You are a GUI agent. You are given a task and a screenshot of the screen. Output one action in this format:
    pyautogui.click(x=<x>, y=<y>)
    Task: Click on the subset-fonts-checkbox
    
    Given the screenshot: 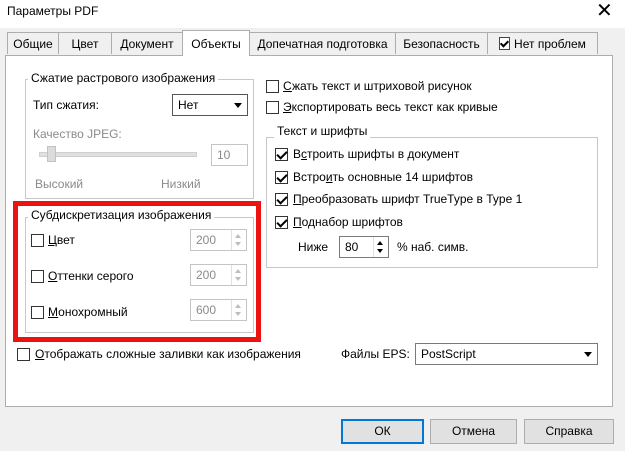 What is the action you would take?
    pyautogui.click(x=281, y=222)
    